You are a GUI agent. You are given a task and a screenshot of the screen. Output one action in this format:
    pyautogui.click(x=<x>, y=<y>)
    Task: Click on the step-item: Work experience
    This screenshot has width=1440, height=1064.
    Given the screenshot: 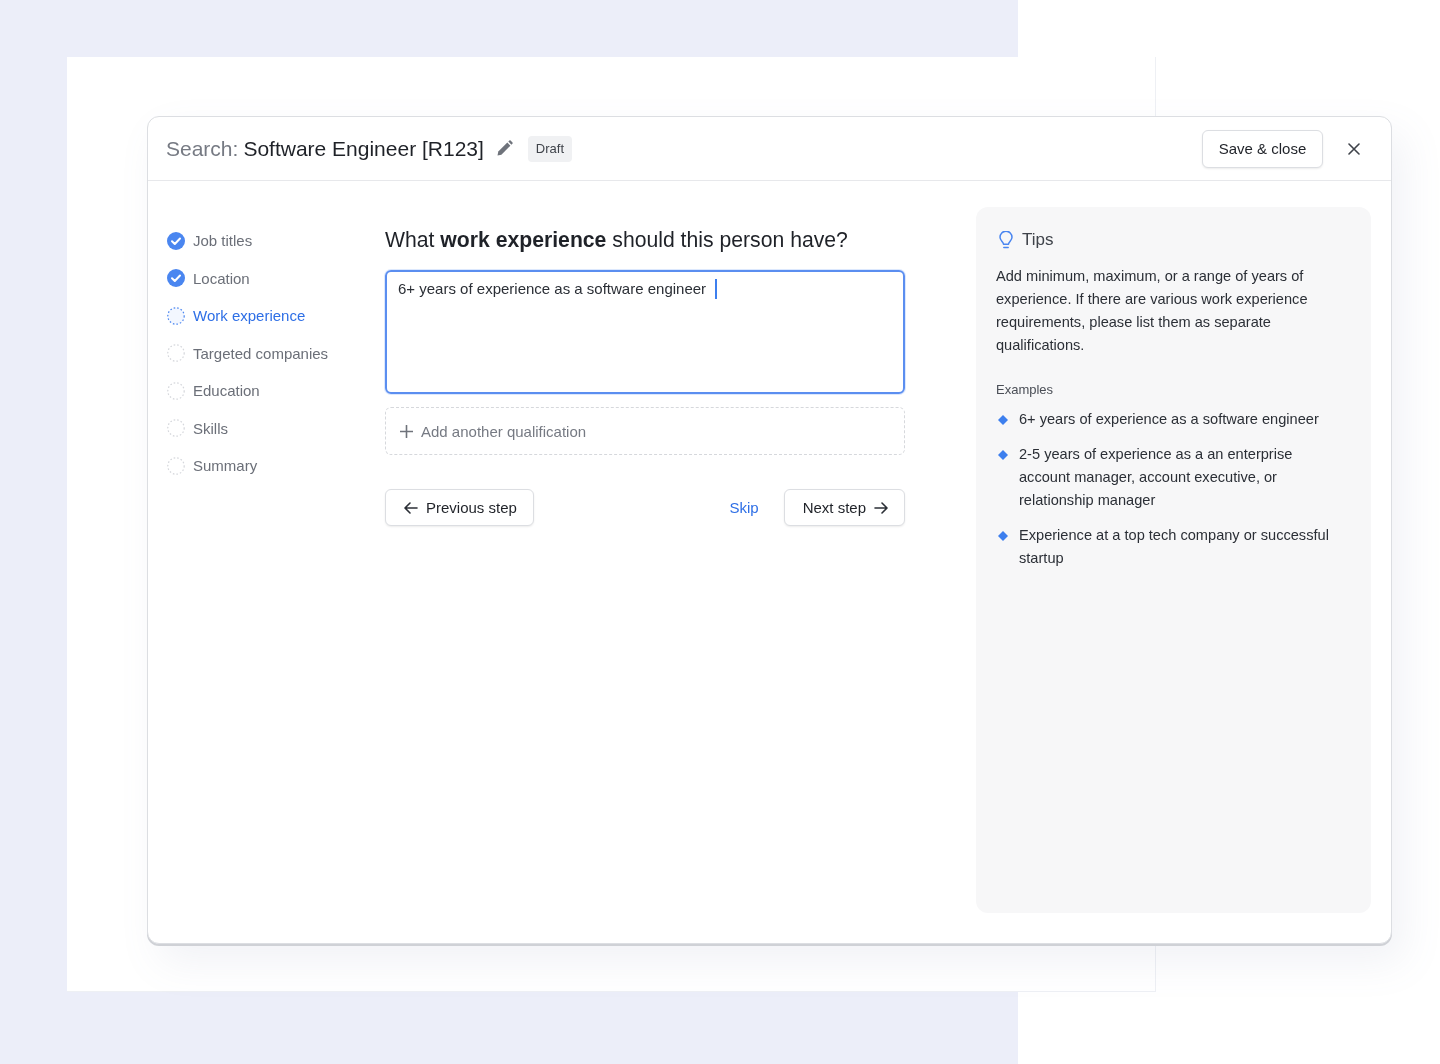 What is the action you would take?
    pyautogui.click(x=276, y=316)
    